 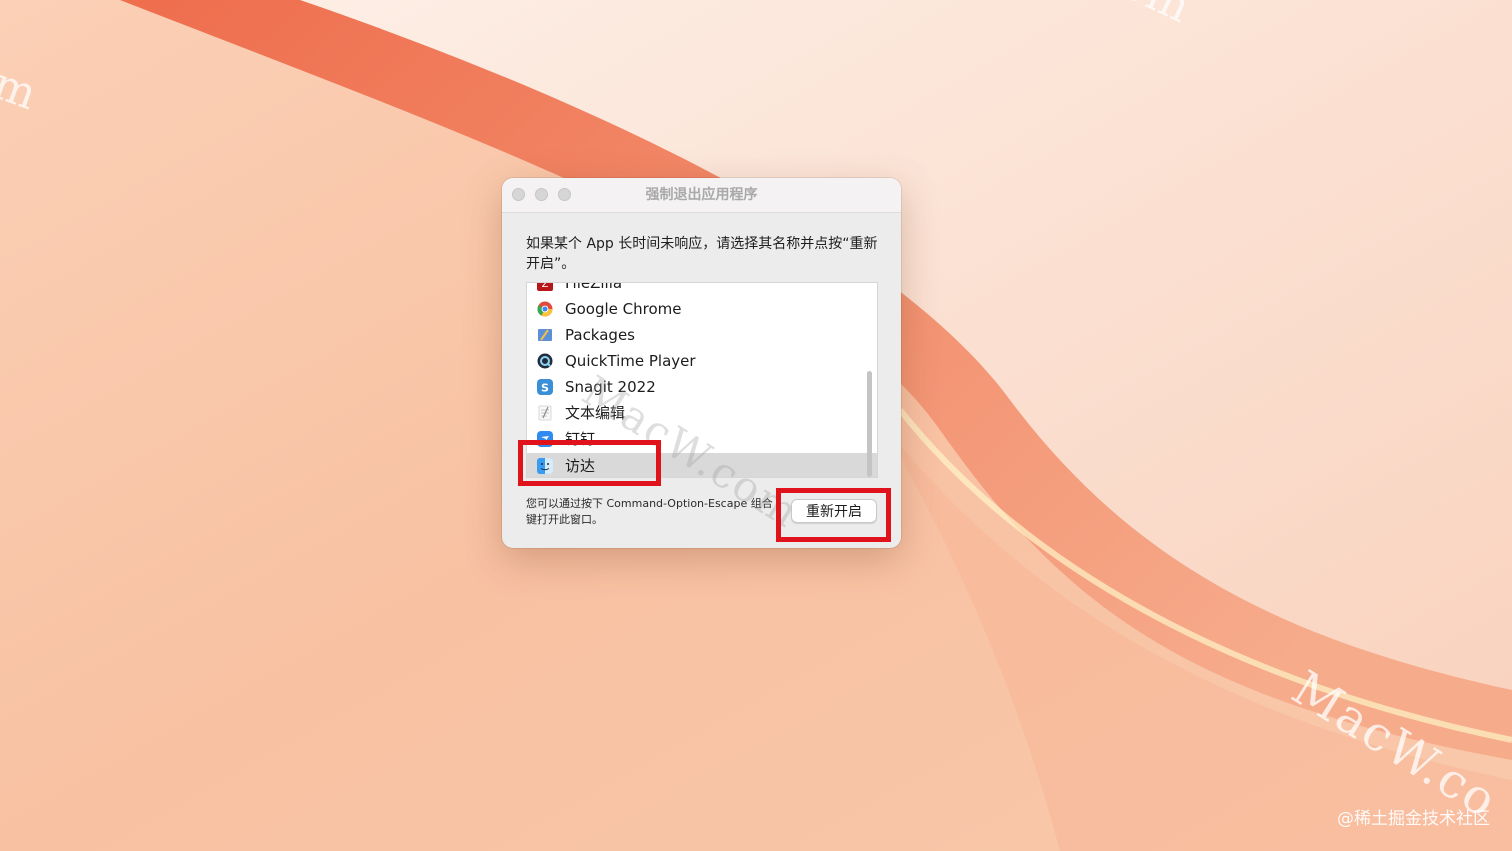 I want to click on app-name: Google Chrome, so click(x=623, y=309).